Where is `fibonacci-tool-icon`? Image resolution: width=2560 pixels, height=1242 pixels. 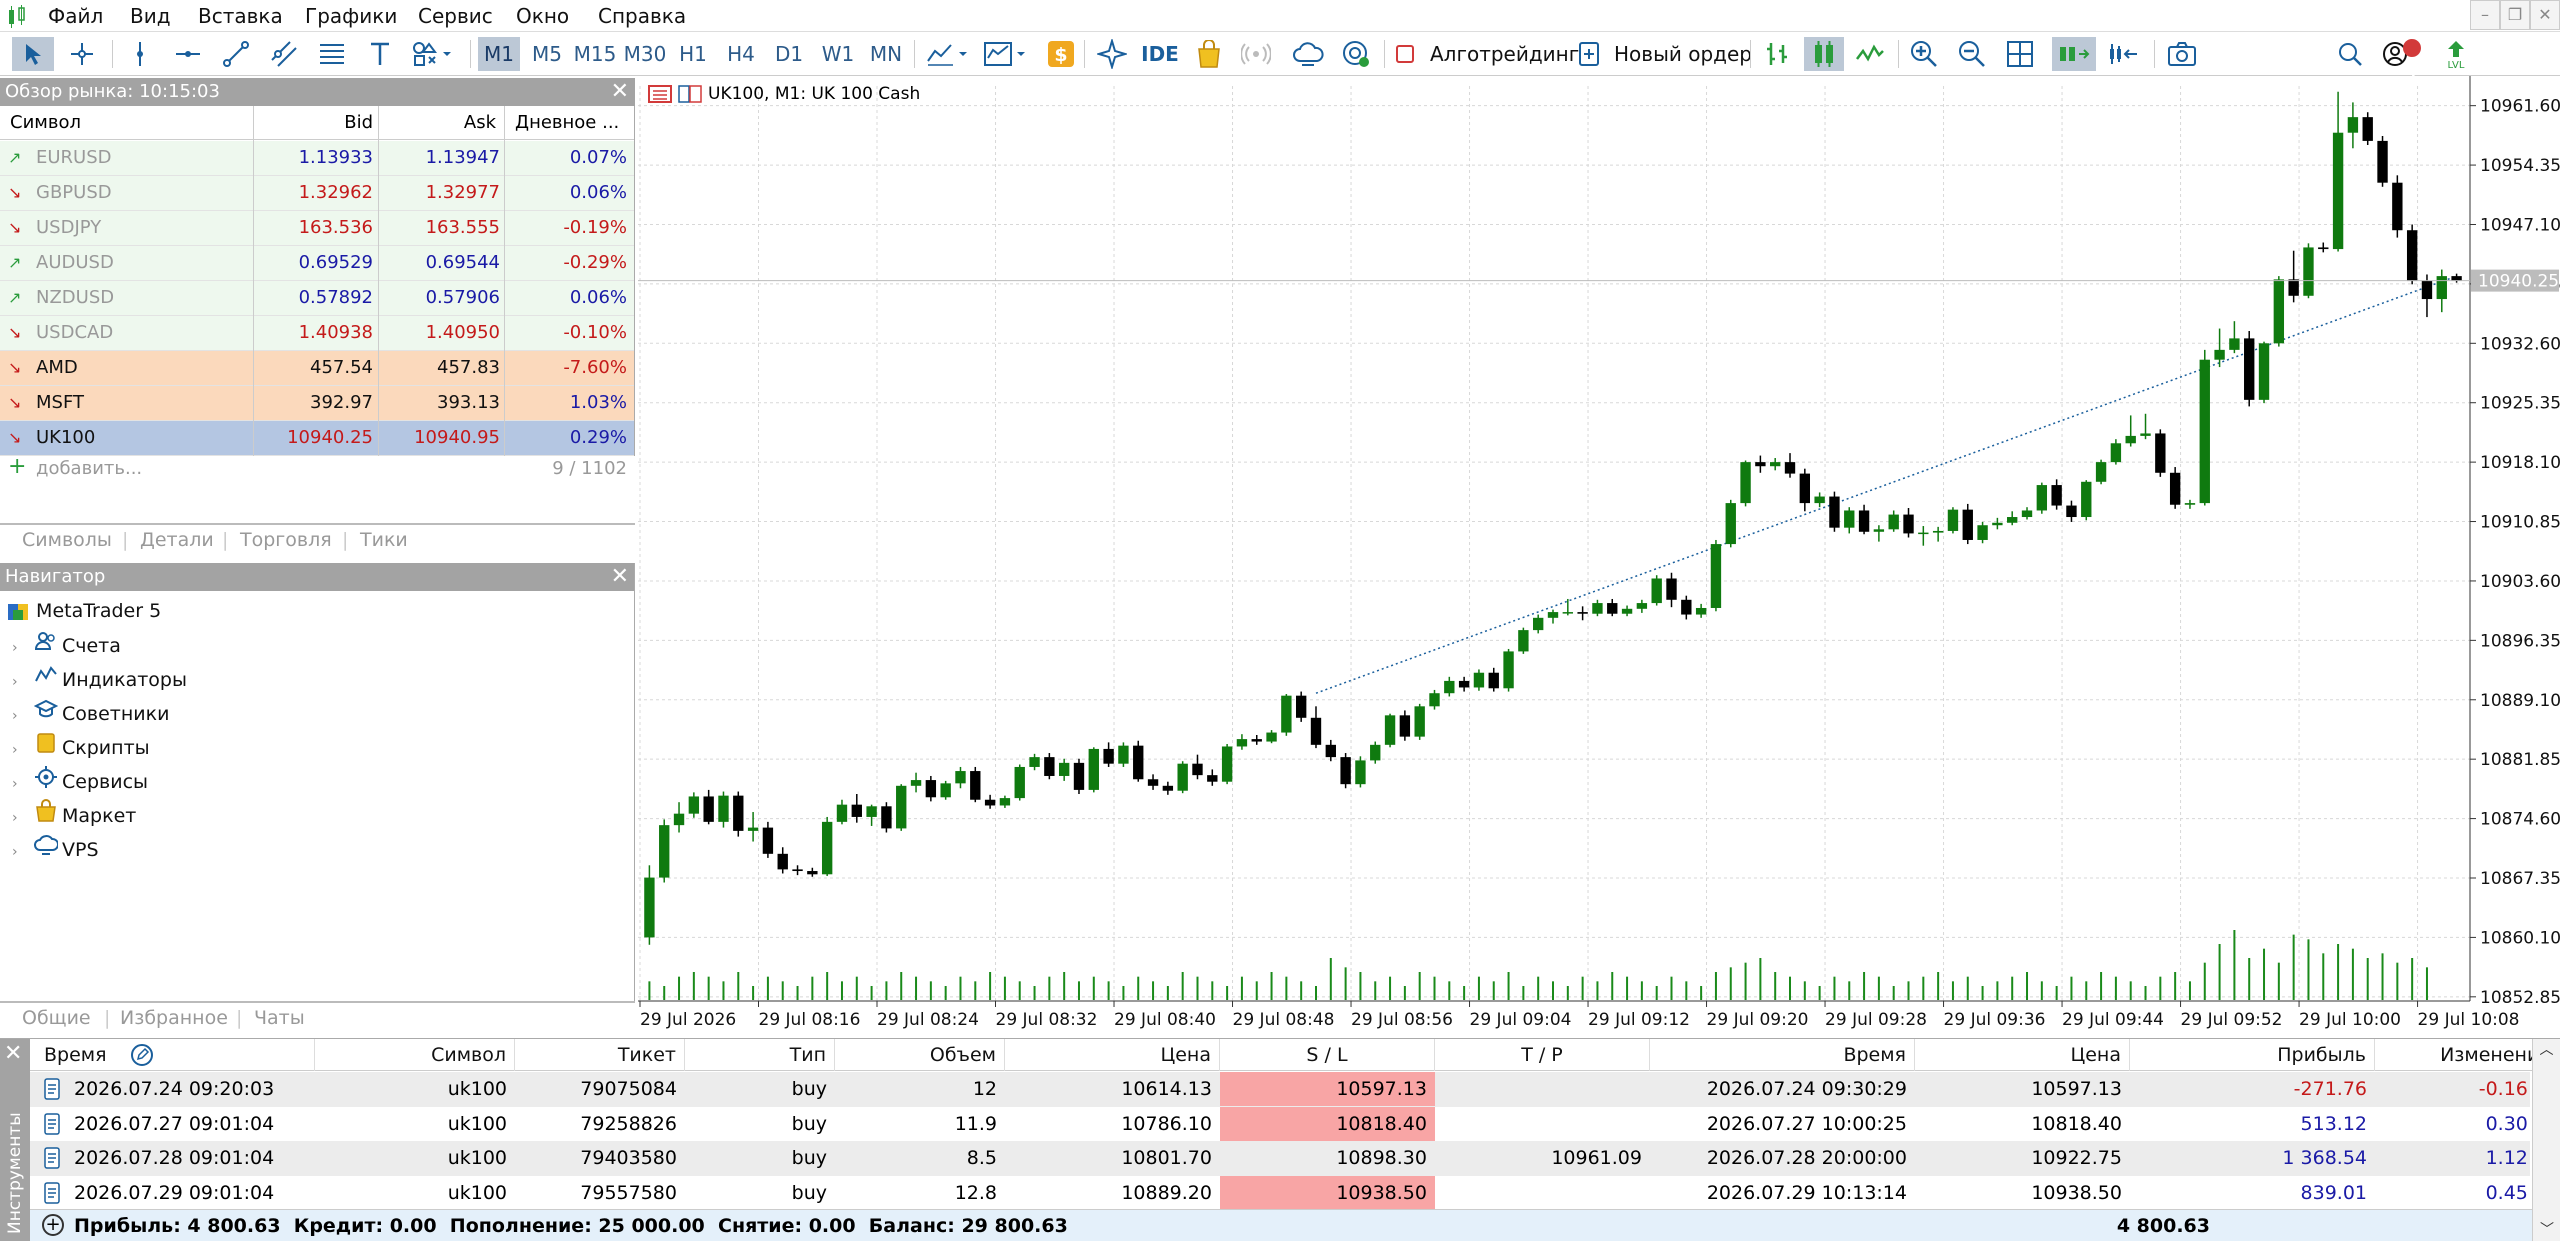
fibonacci-tool-icon is located at coordinates (332, 54).